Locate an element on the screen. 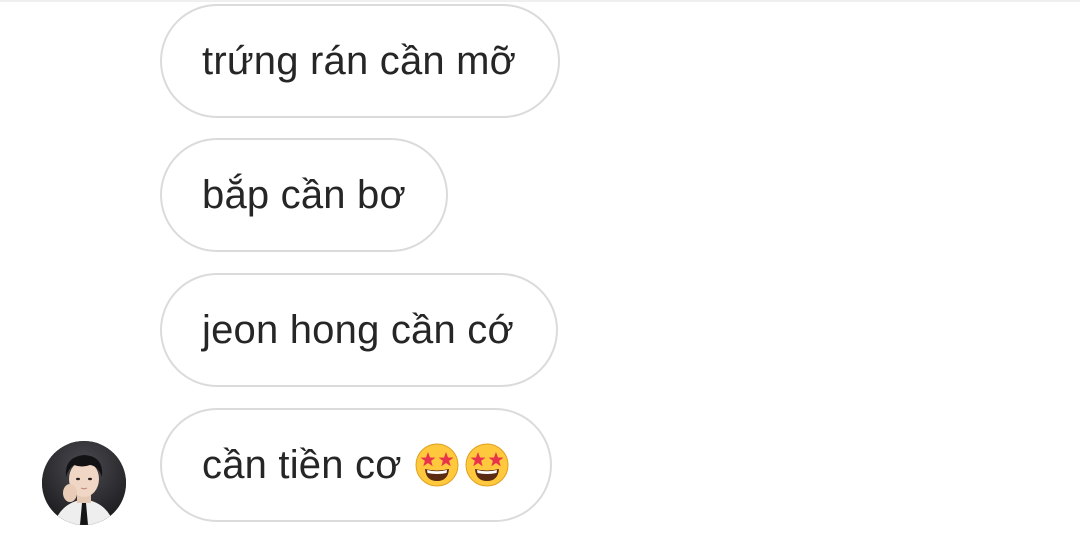 This screenshot has height=534, width=1080. emoji-group is located at coordinates (462, 465).